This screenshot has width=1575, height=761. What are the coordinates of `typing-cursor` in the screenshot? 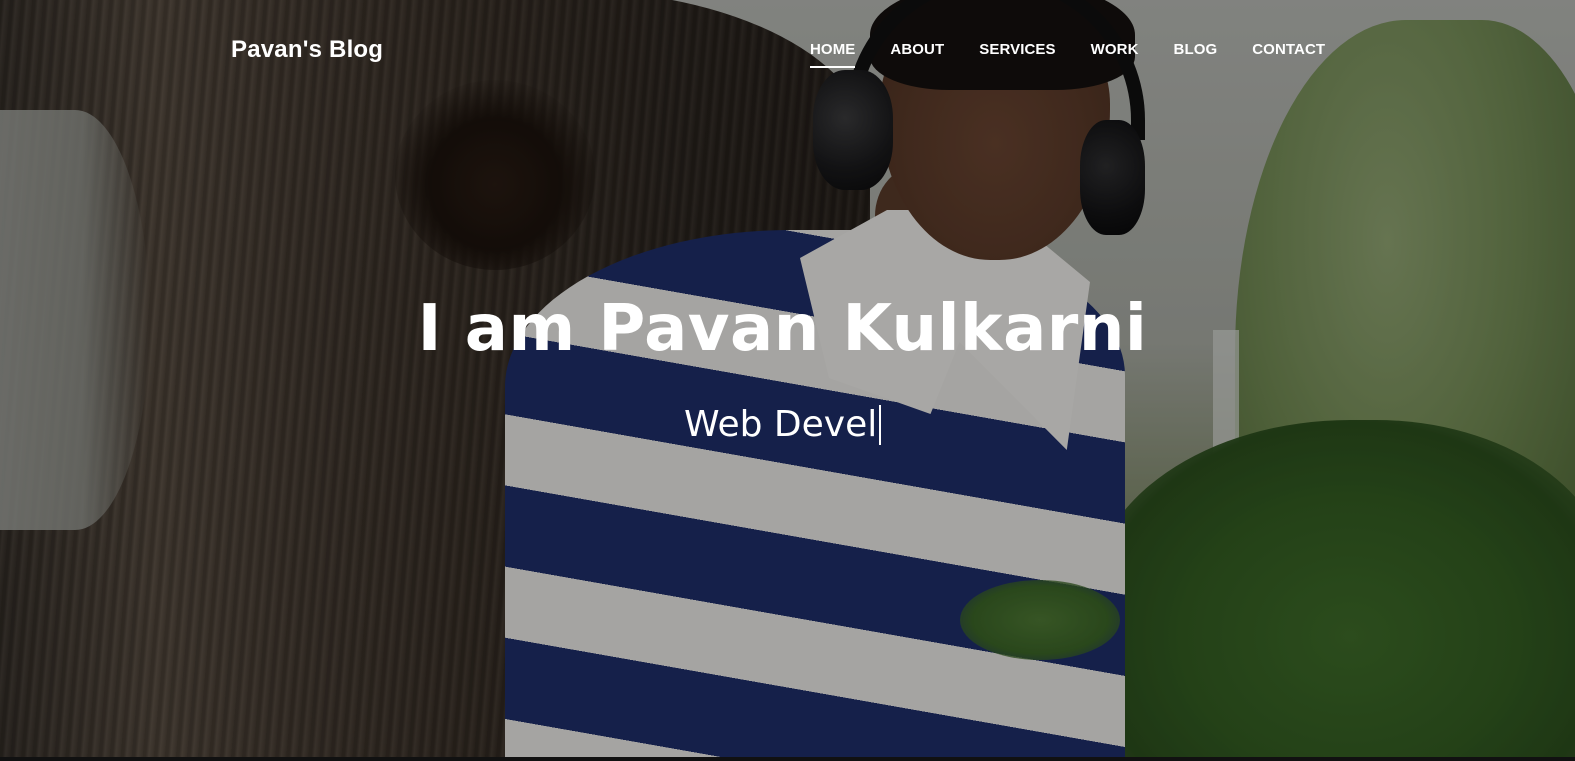 It's located at (880, 424).